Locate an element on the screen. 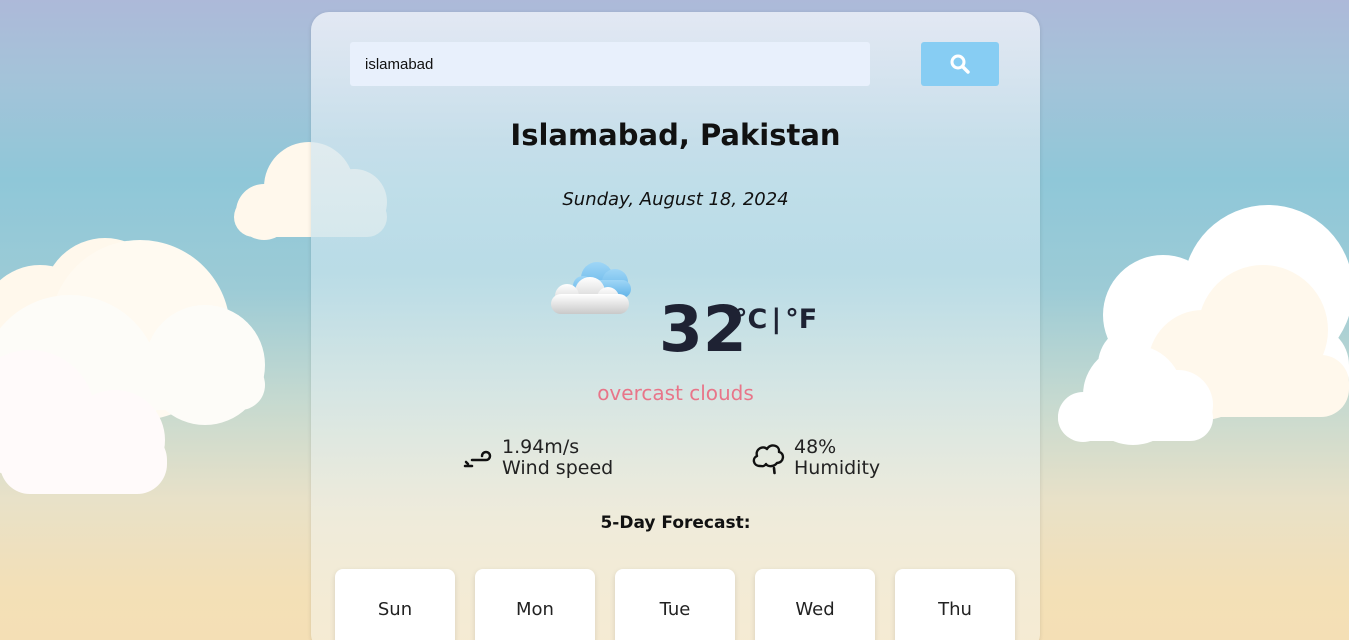  forecast-day-card: Sun is located at coordinates (395, 604).